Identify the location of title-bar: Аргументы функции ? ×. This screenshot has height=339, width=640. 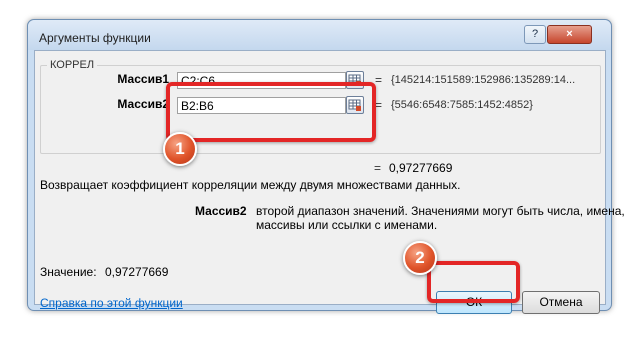
(319, 35).